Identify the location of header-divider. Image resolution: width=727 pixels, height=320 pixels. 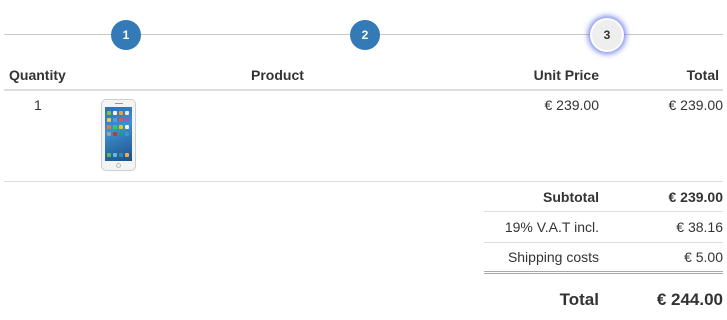
(363, 90).